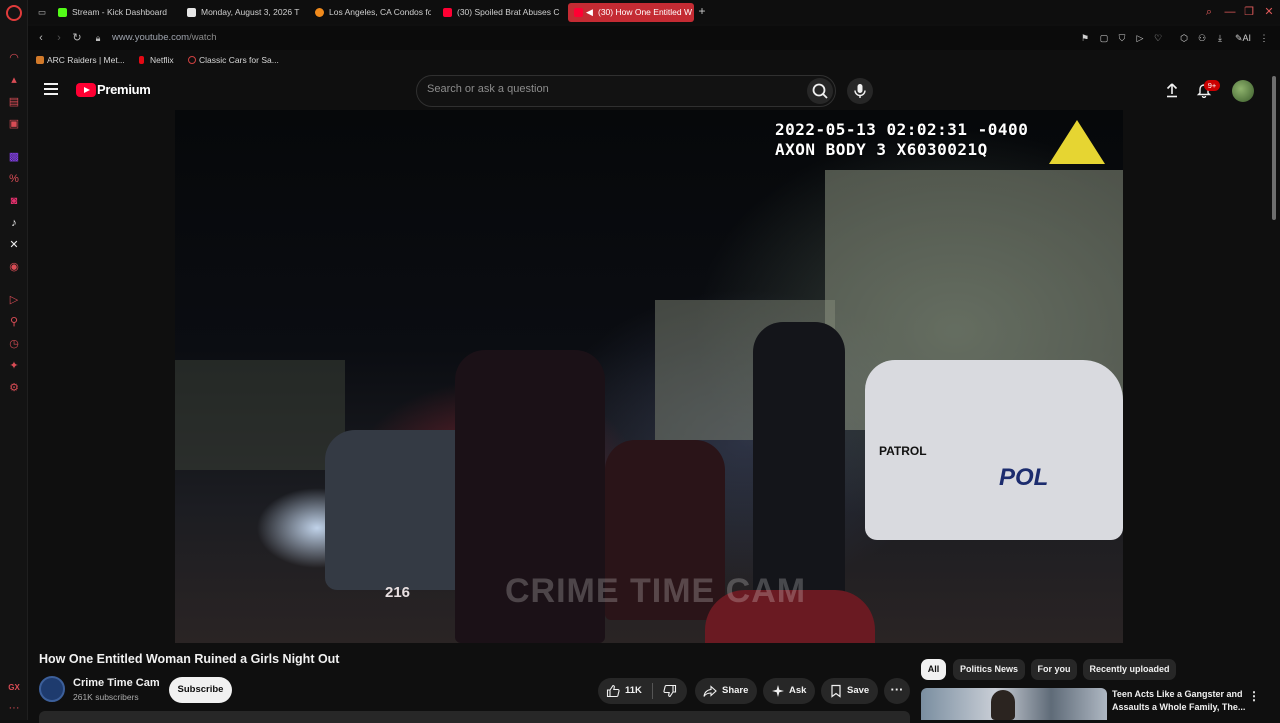  What do you see at coordinates (14, 157) in the screenshot?
I see `twitch-icon: ▩` at bounding box center [14, 157].